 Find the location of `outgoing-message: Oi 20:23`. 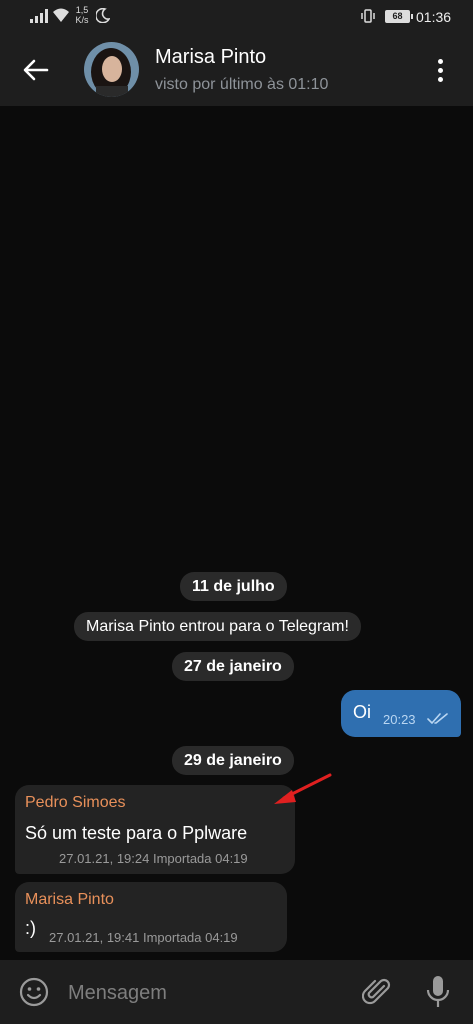

outgoing-message: Oi 20:23 is located at coordinates (401, 713).